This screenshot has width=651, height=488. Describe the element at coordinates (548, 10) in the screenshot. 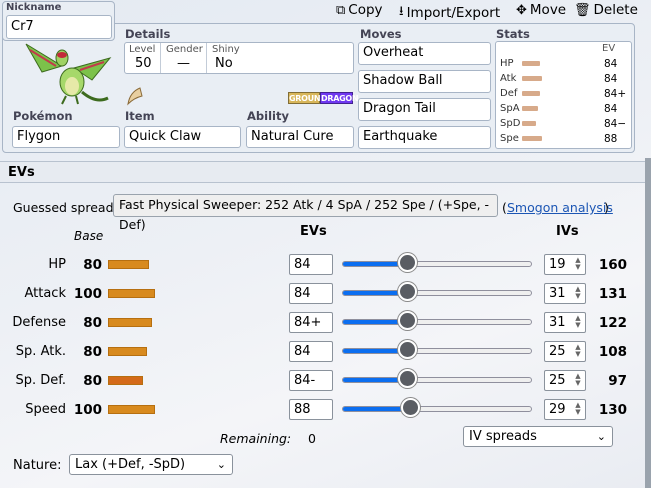

I see `move-label: Move` at that location.